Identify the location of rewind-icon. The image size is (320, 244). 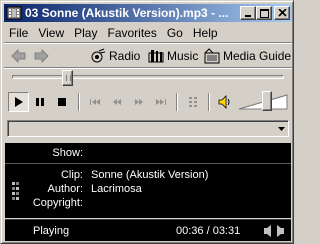
(116, 102).